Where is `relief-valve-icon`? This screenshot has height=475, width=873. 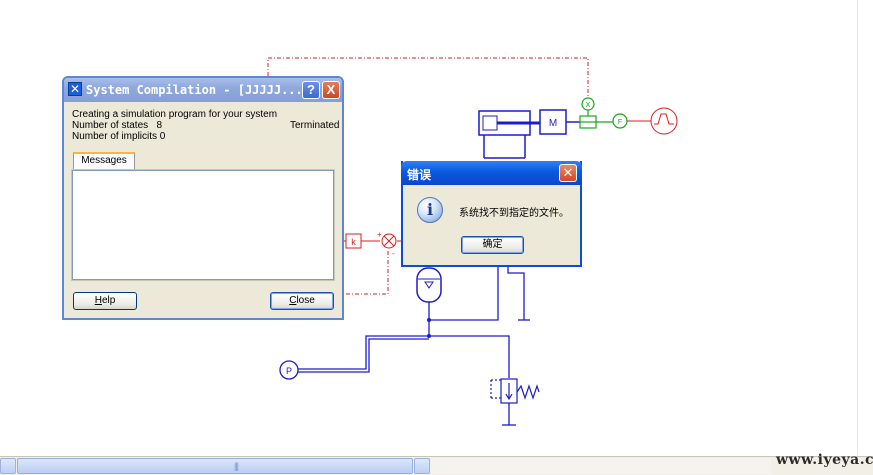 relief-valve-icon is located at coordinates (515, 391).